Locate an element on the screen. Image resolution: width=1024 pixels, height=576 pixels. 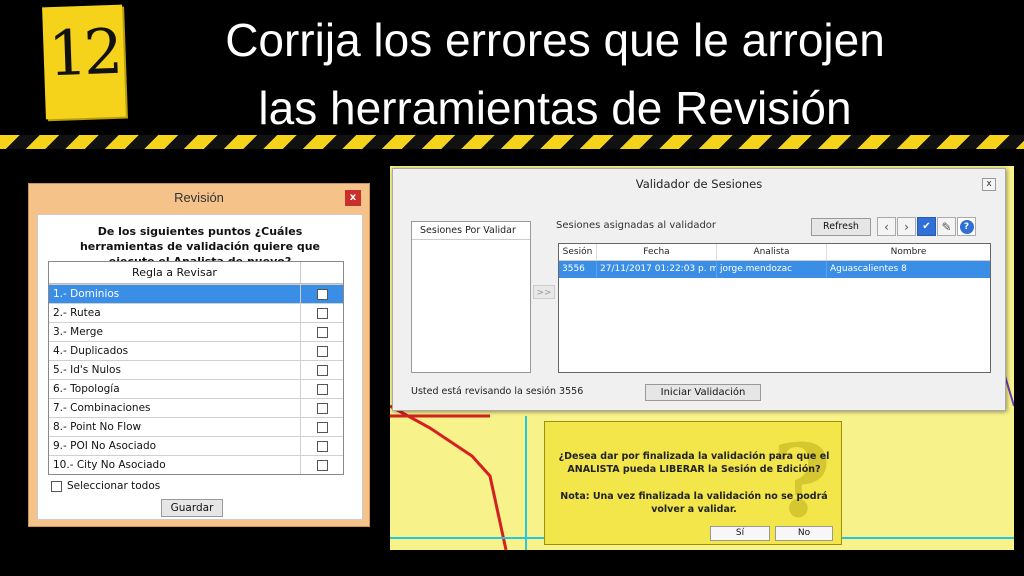
step-number: 12 is located at coordinates (83, 52).